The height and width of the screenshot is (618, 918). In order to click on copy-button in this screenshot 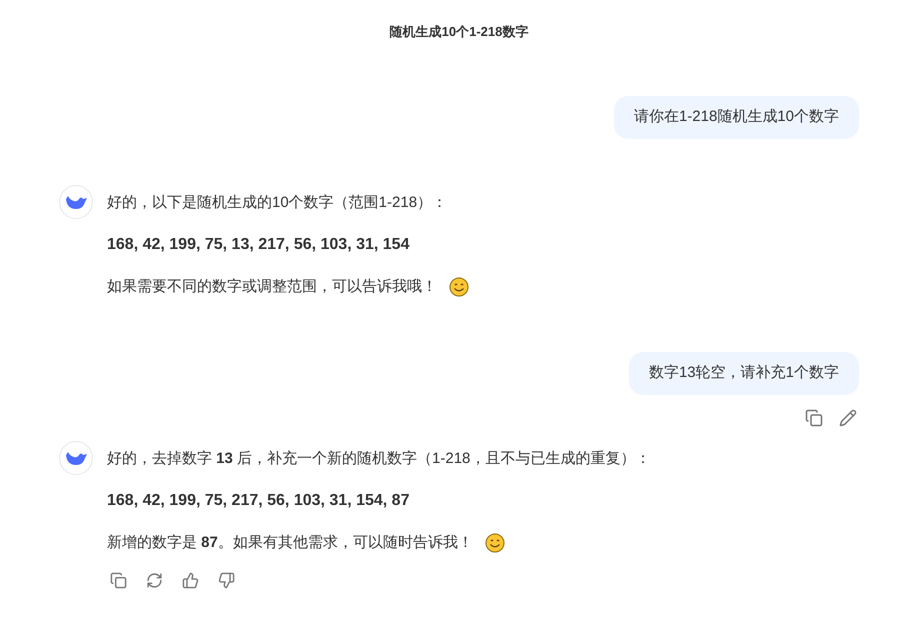, I will do `click(814, 418)`.